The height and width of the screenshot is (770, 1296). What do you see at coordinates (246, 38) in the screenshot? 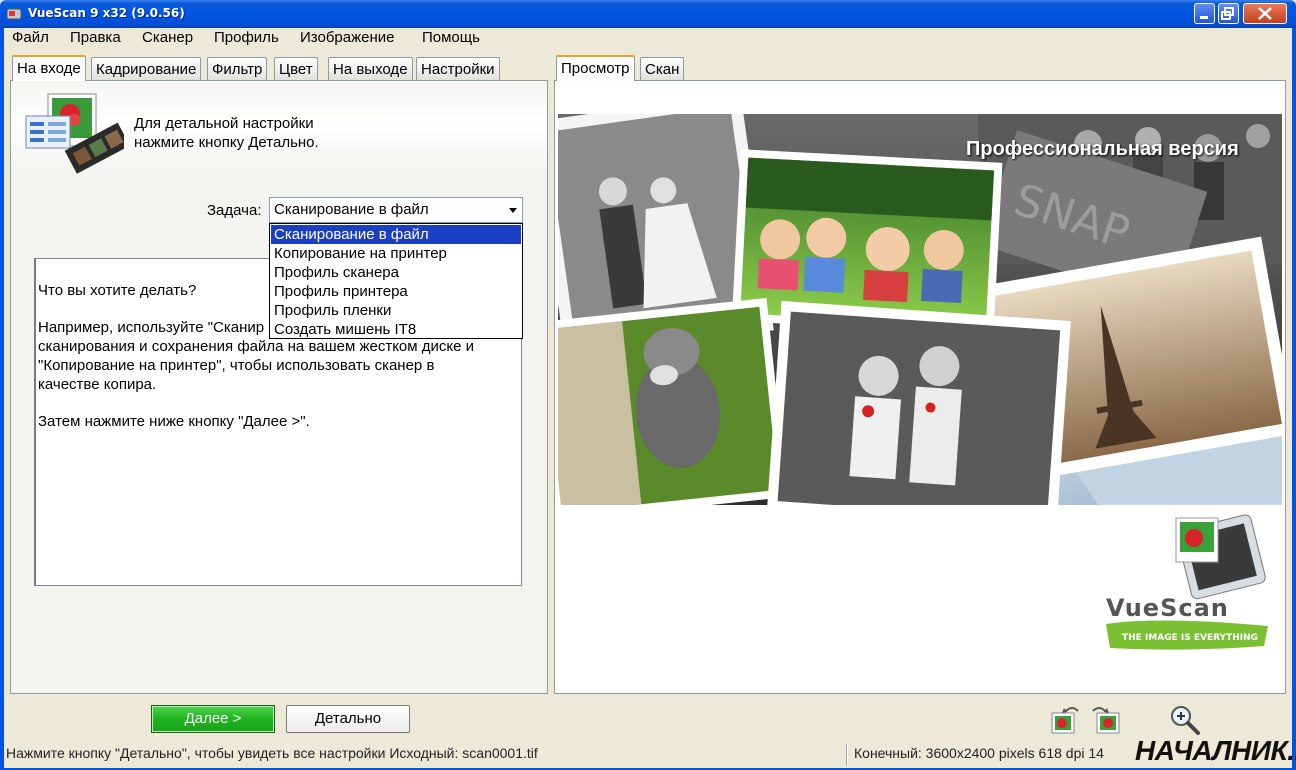
I see `menu-profile: Профиль` at bounding box center [246, 38].